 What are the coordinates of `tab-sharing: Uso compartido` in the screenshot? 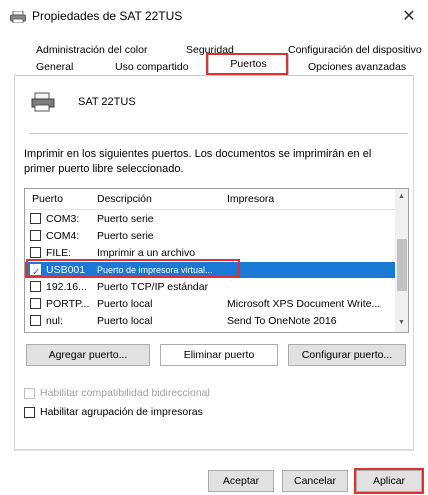 It's located at (152, 67).